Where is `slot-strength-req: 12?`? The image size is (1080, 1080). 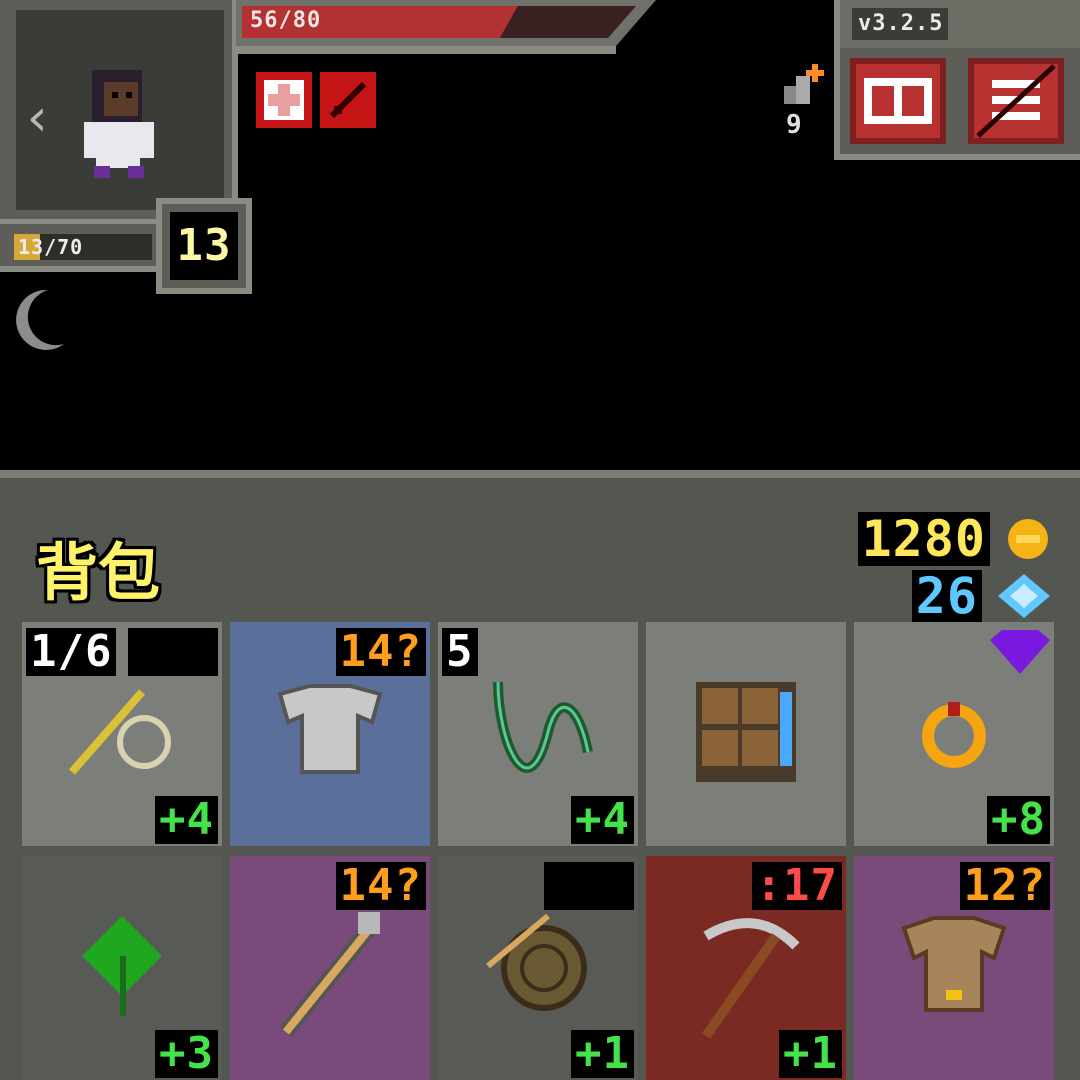 slot-strength-req: 12? is located at coordinates (1004, 886).